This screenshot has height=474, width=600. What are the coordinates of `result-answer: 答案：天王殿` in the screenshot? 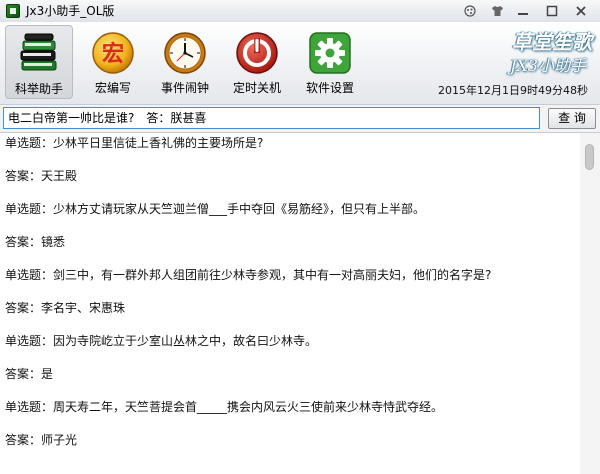 It's located at (41, 176).